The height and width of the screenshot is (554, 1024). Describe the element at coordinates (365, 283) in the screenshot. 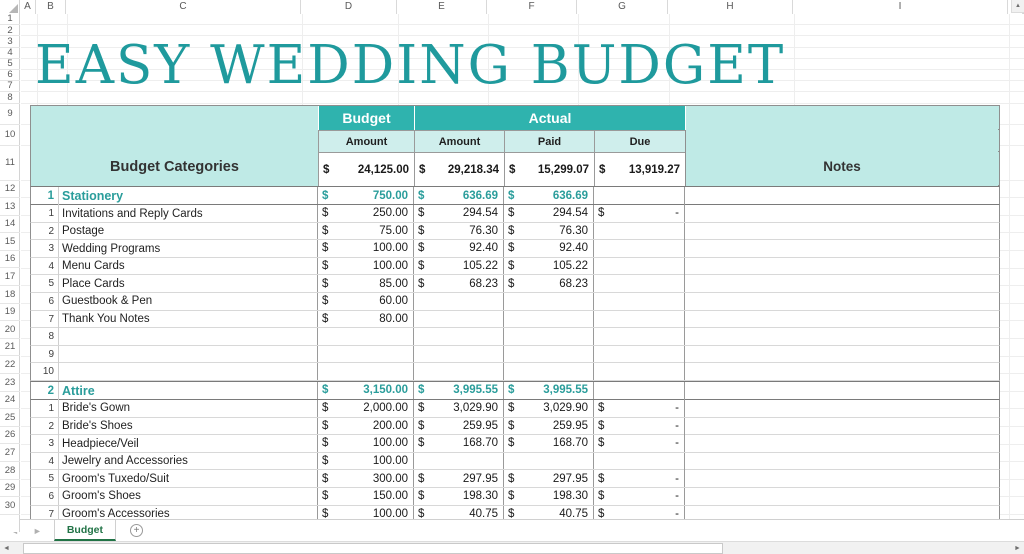

I see `item-budget-amount: $85.00` at that location.